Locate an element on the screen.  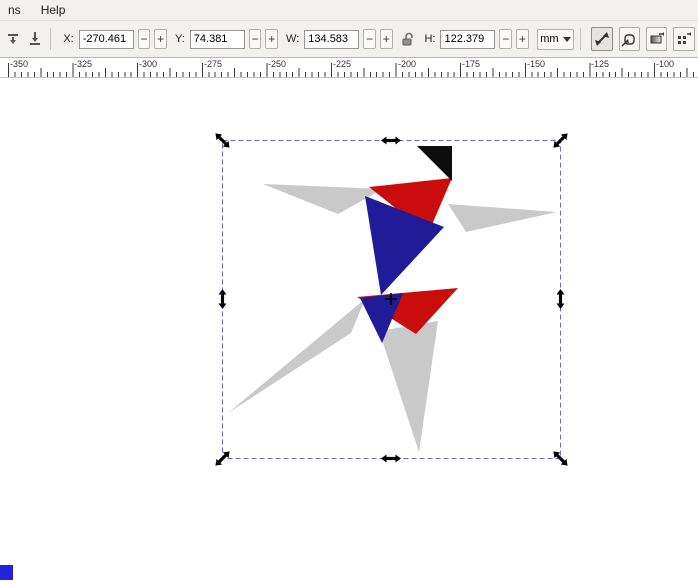
move-patterns-icon is located at coordinates (685, 38).